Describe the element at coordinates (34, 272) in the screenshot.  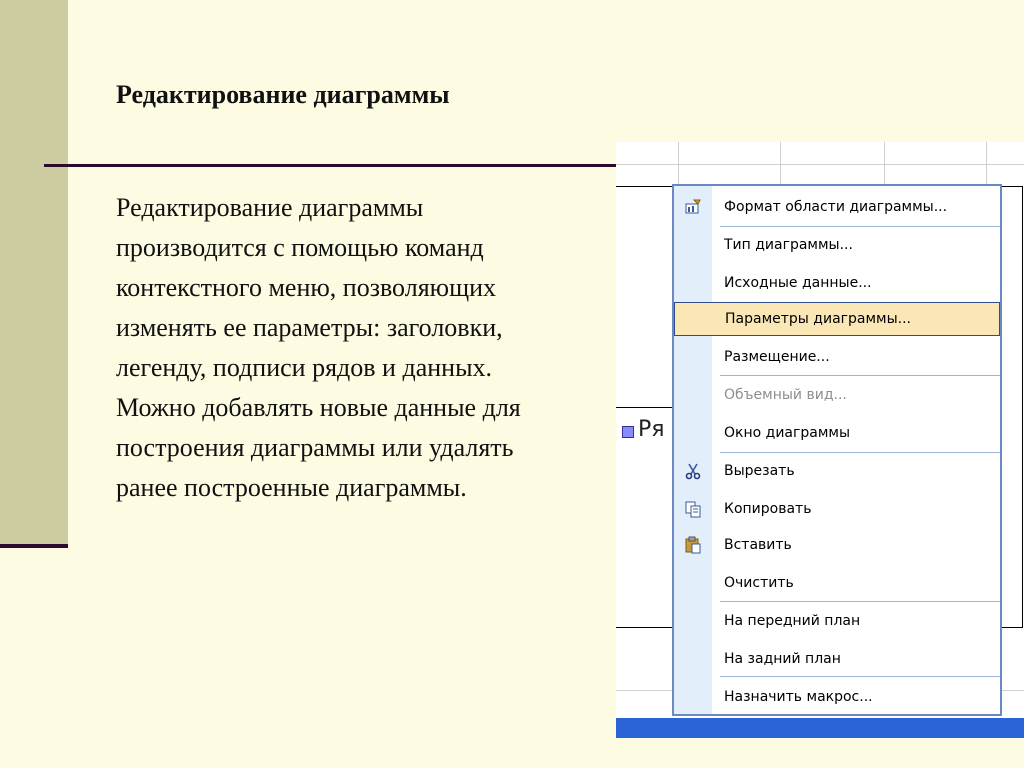
I see `sidebar-accent-bar` at that location.